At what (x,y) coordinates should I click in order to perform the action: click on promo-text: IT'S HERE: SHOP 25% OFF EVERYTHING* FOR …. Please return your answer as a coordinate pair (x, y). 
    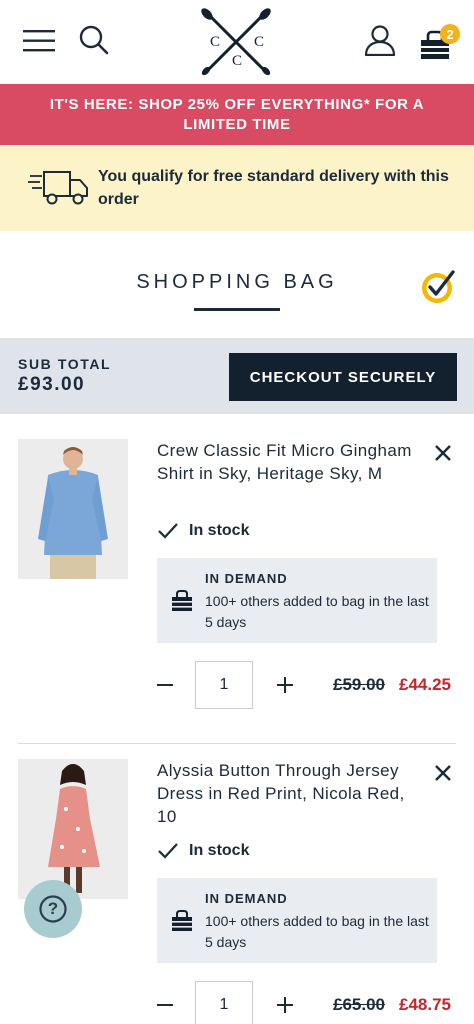
    Looking at the image, I should click on (237, 114).